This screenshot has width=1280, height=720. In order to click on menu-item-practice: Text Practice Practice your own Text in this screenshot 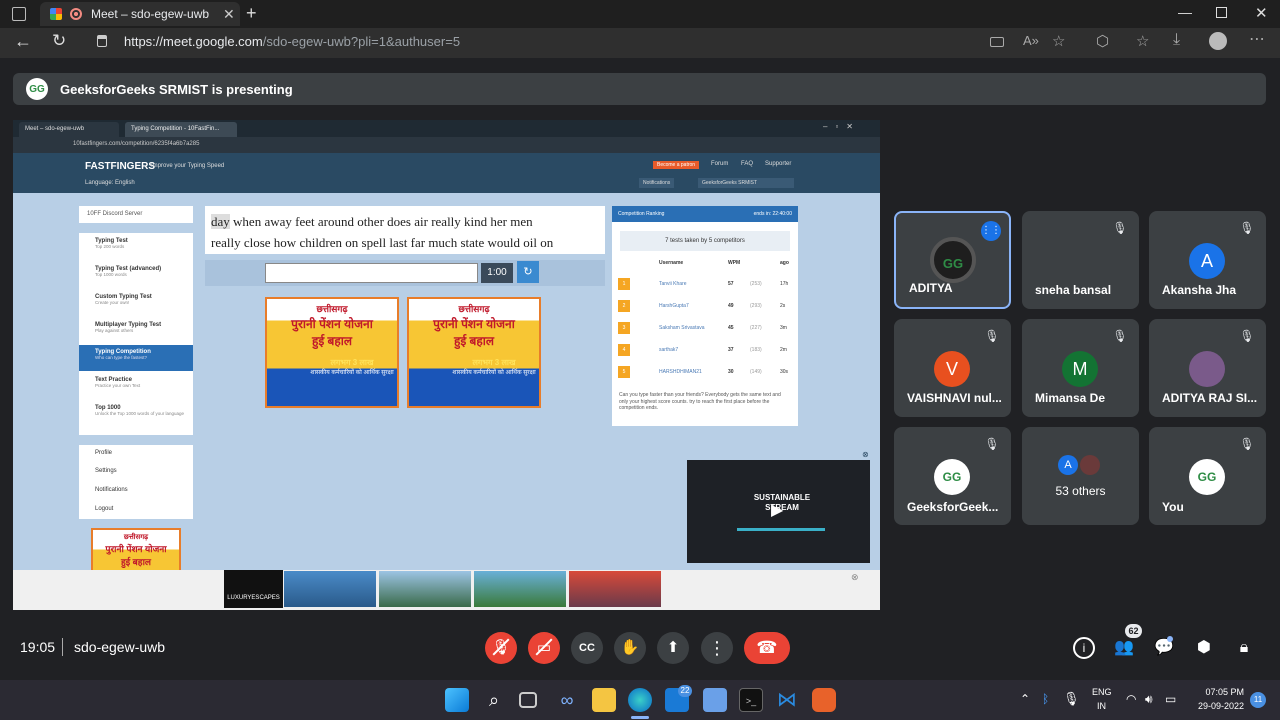, I will do `click(118, 382)`.